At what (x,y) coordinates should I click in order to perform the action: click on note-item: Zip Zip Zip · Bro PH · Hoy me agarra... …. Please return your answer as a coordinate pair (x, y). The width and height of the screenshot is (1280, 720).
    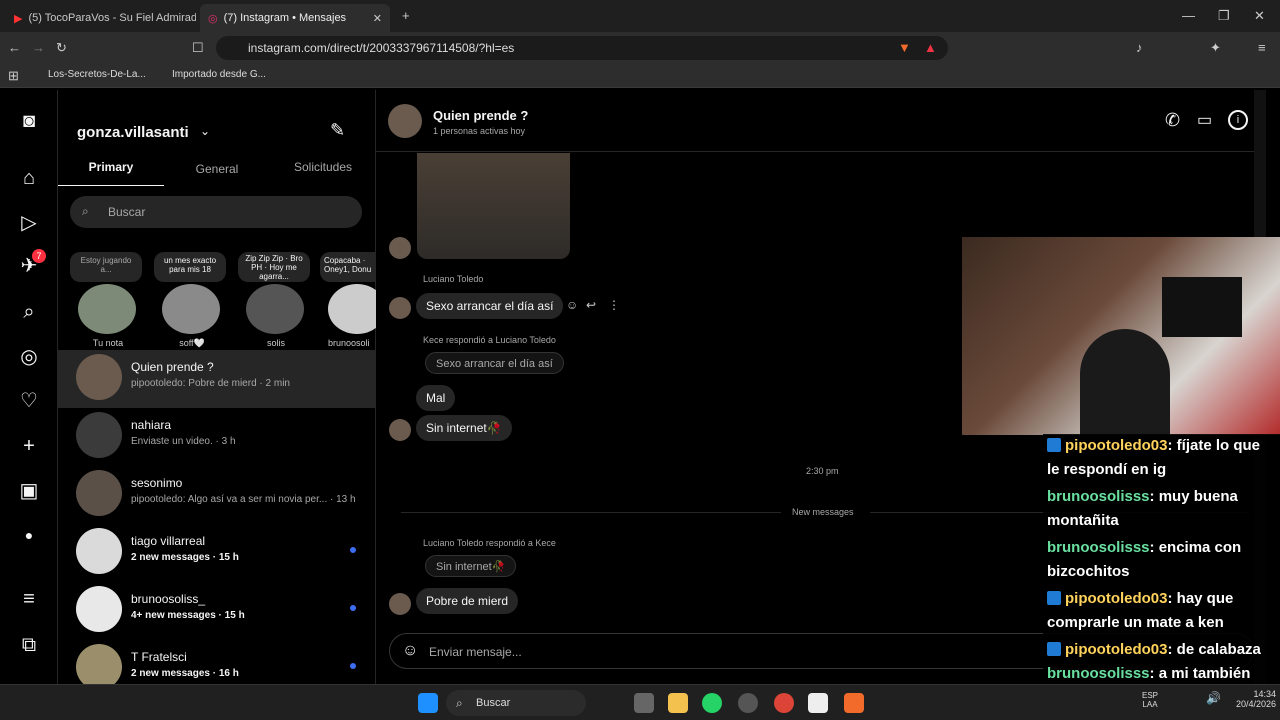
    Looking at the image, I should click on (276, 300).